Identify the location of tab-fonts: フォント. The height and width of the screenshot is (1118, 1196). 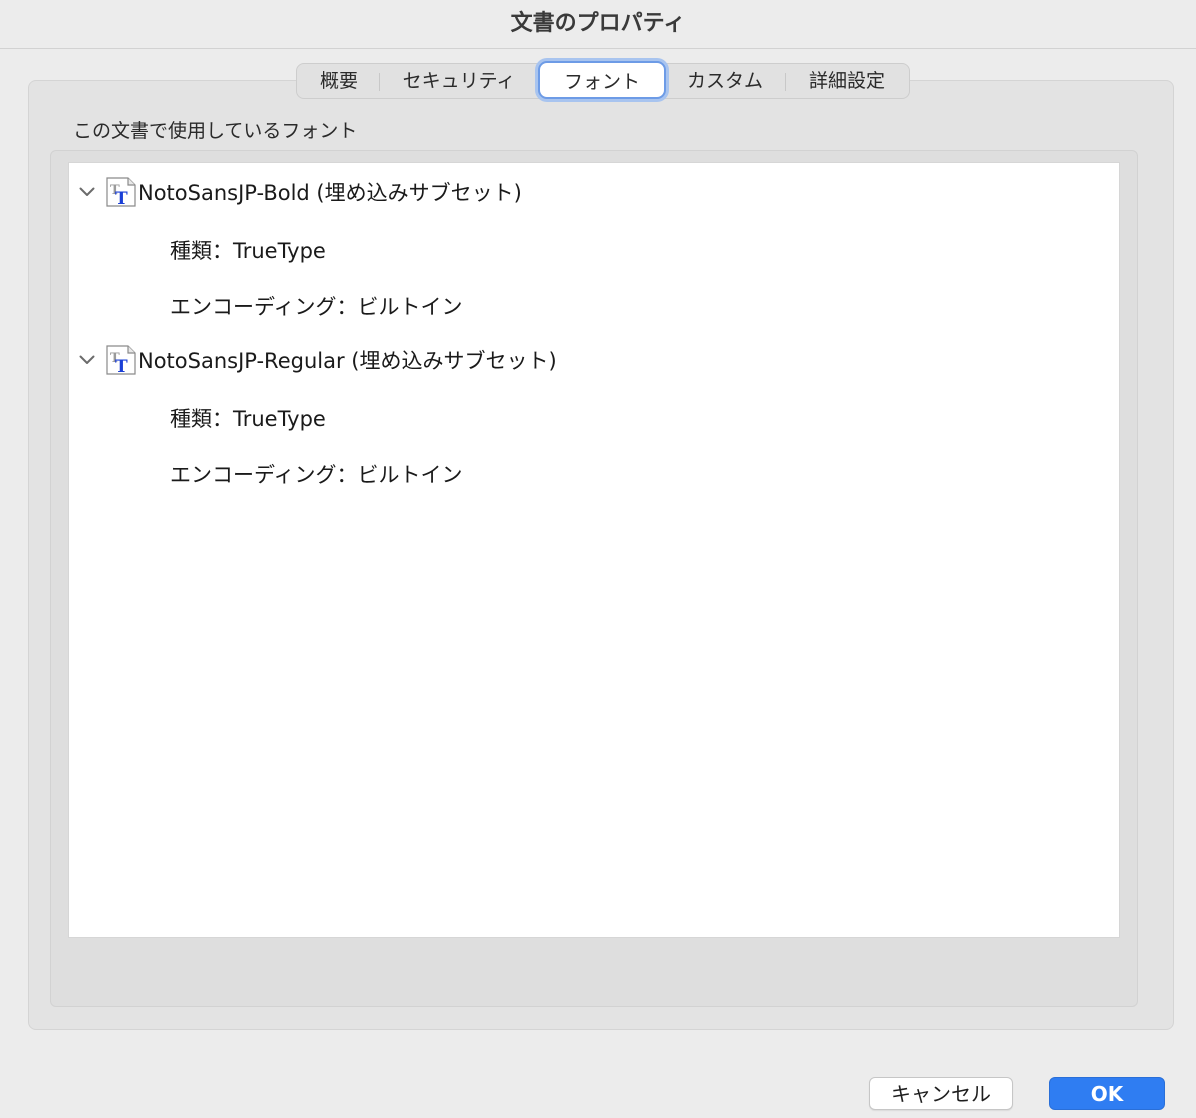
(602, 80).